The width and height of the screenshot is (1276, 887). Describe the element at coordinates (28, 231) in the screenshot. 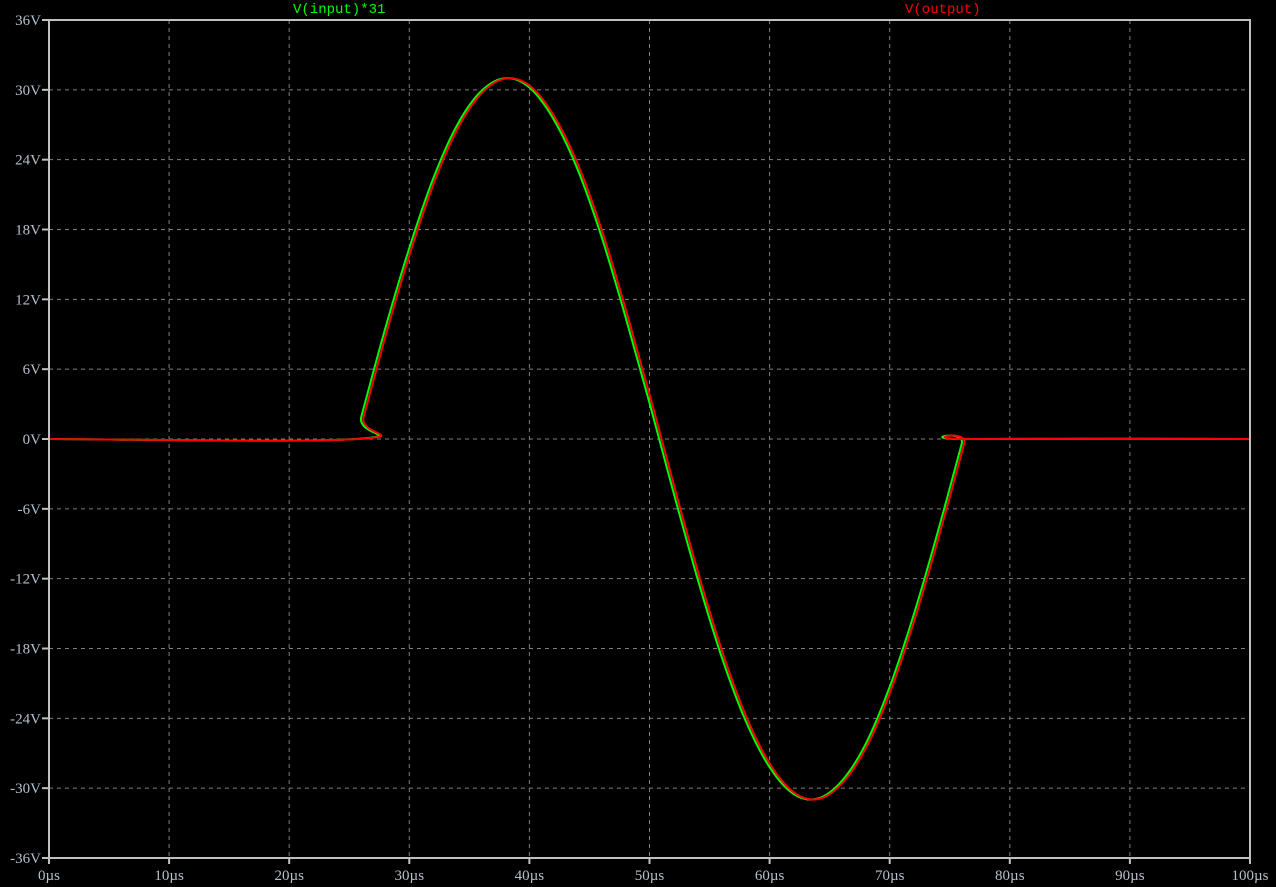

I see `y-tick-label: 18V` at that location.